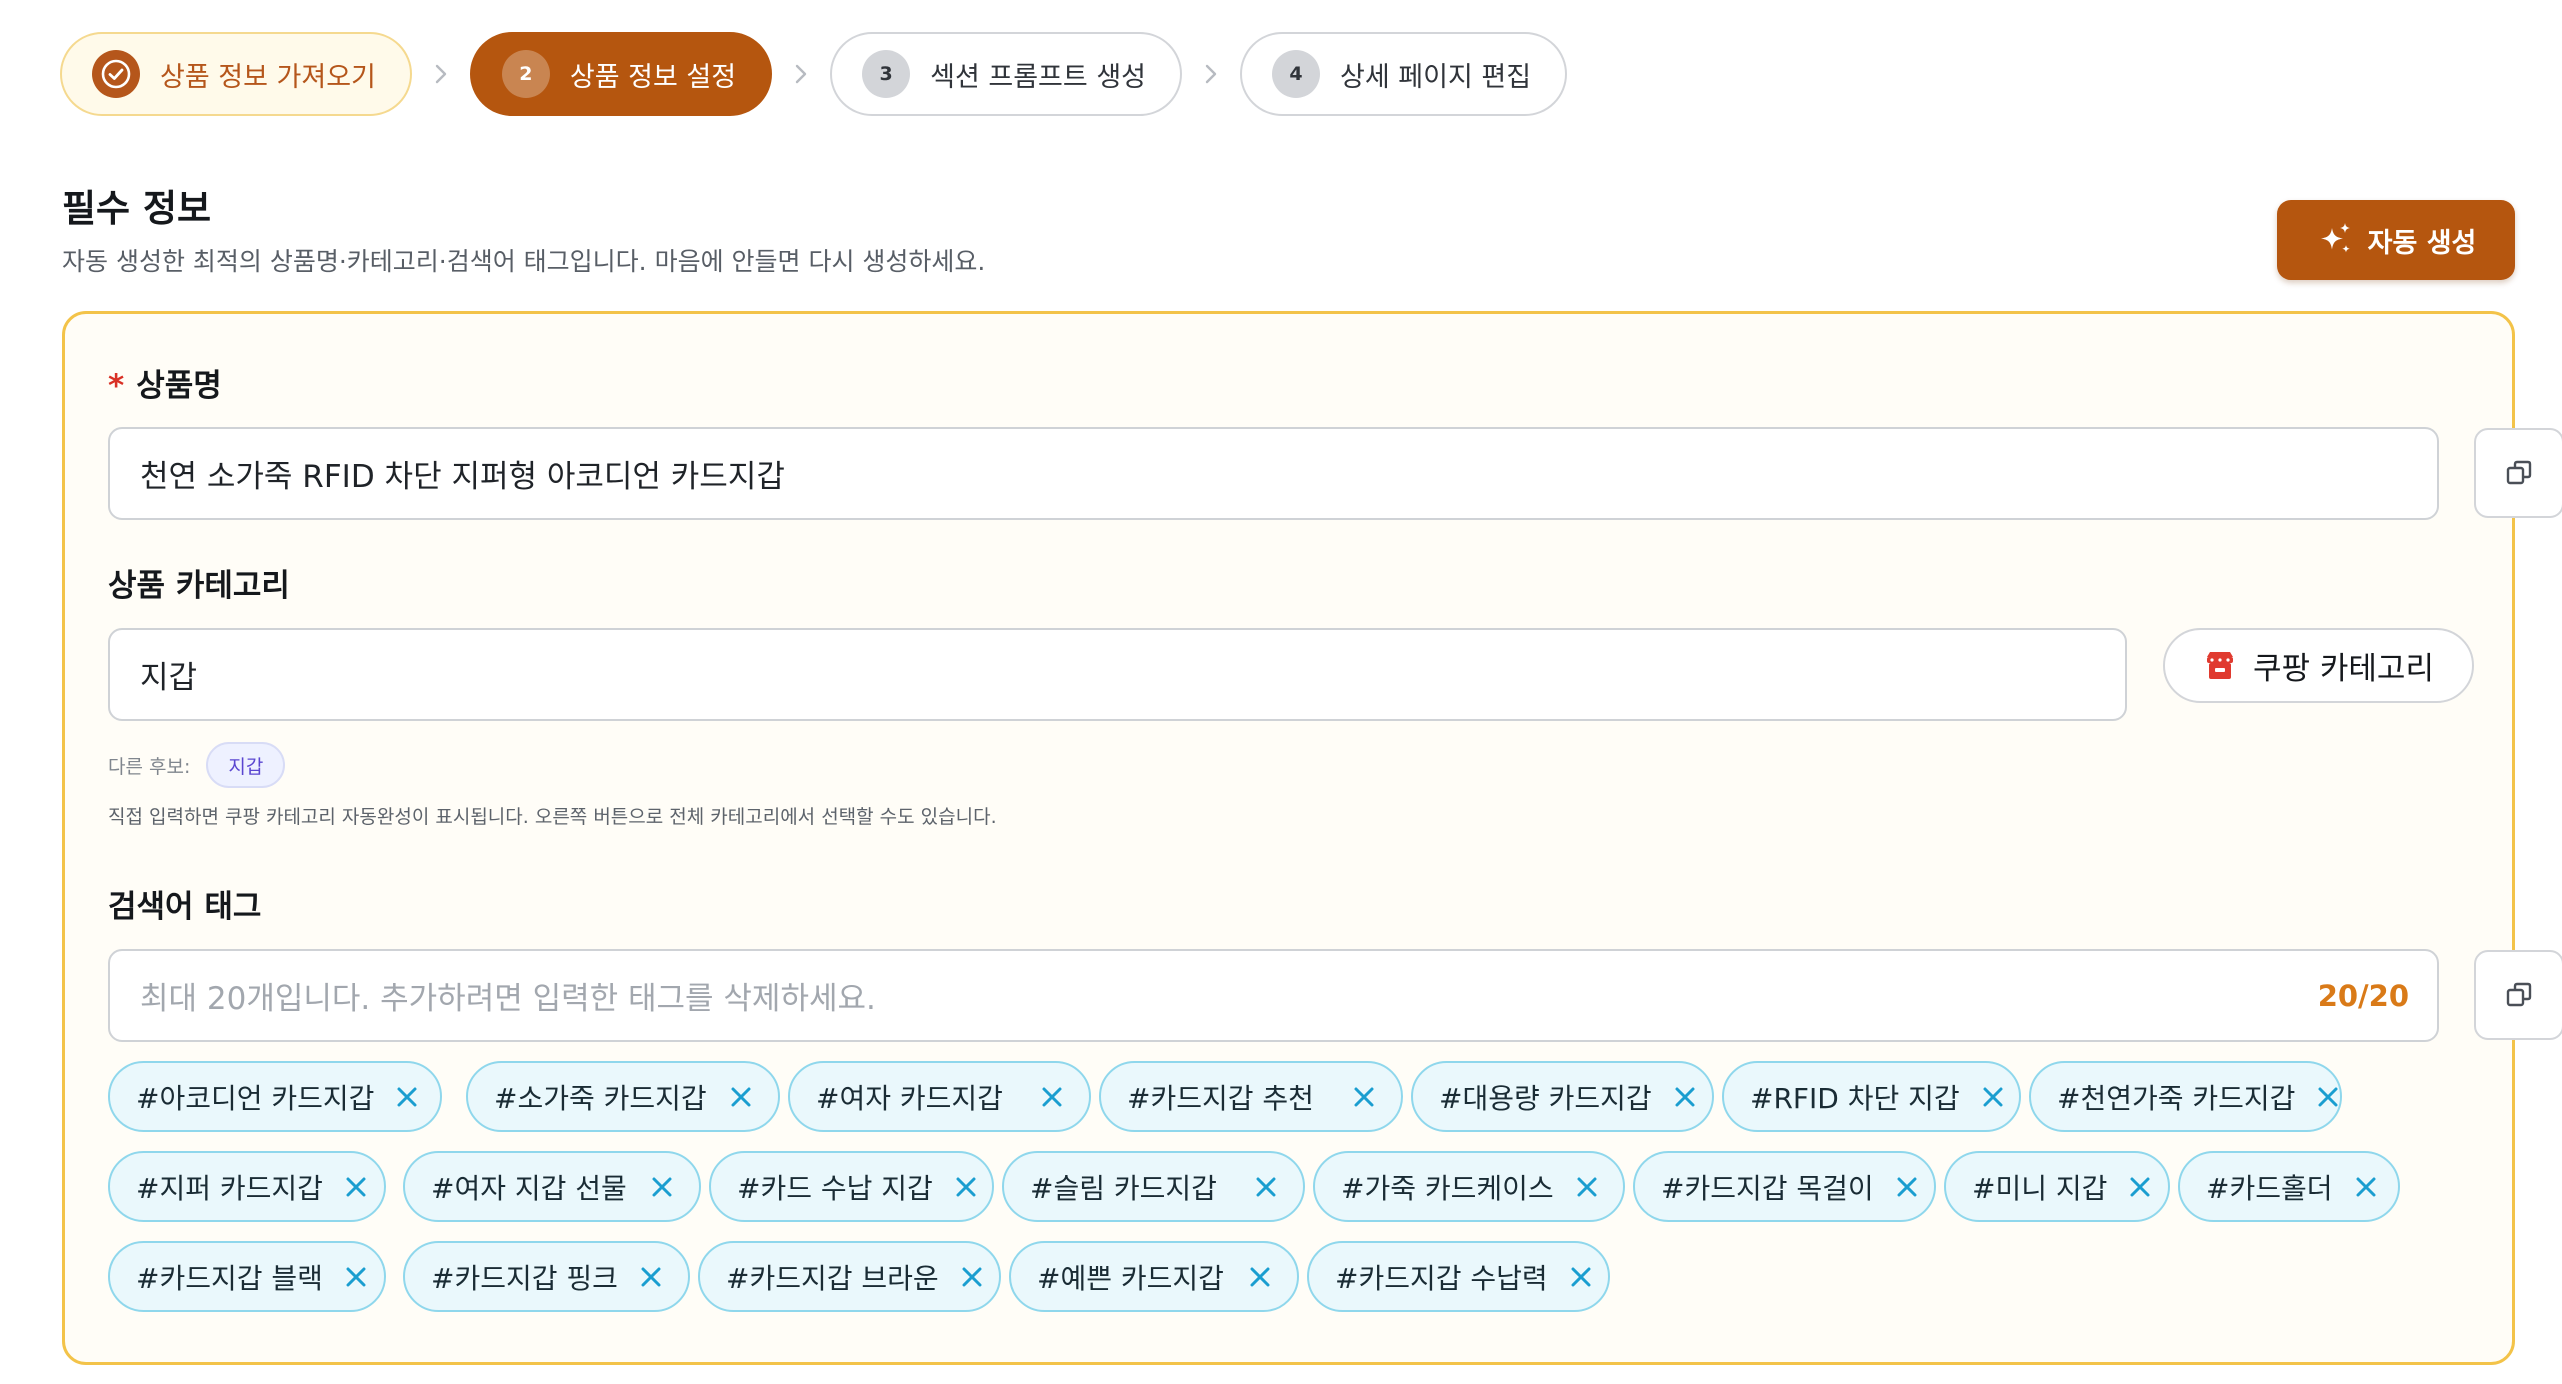 This screenshot has height=1384, width=2562. Describe the element at coordinates (508, 999) in the screenshot. I see `search-tags-placeholder: 최대 20개입니다. 추가하려면 입력한 태그를 삭제하세요.` at that location.